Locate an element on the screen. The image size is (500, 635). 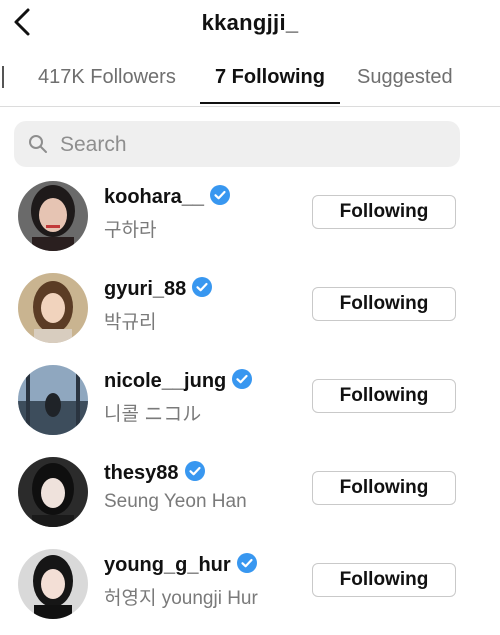
username-text: young_g_hur is located at coordinates (167, 565).